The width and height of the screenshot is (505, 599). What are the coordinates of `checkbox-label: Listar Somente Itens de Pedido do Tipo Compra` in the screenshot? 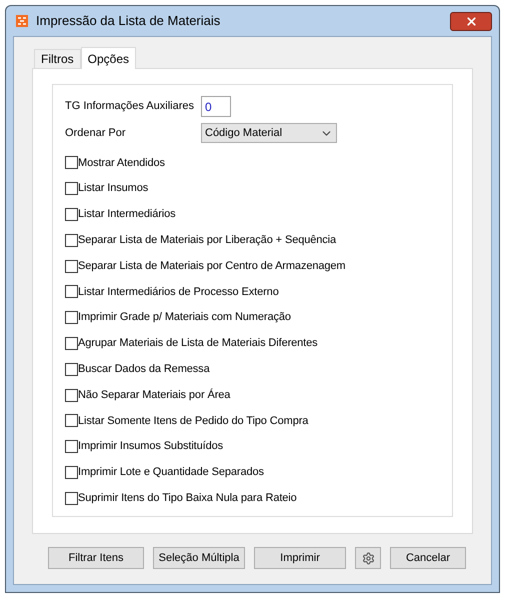 It's located at (193, 421).